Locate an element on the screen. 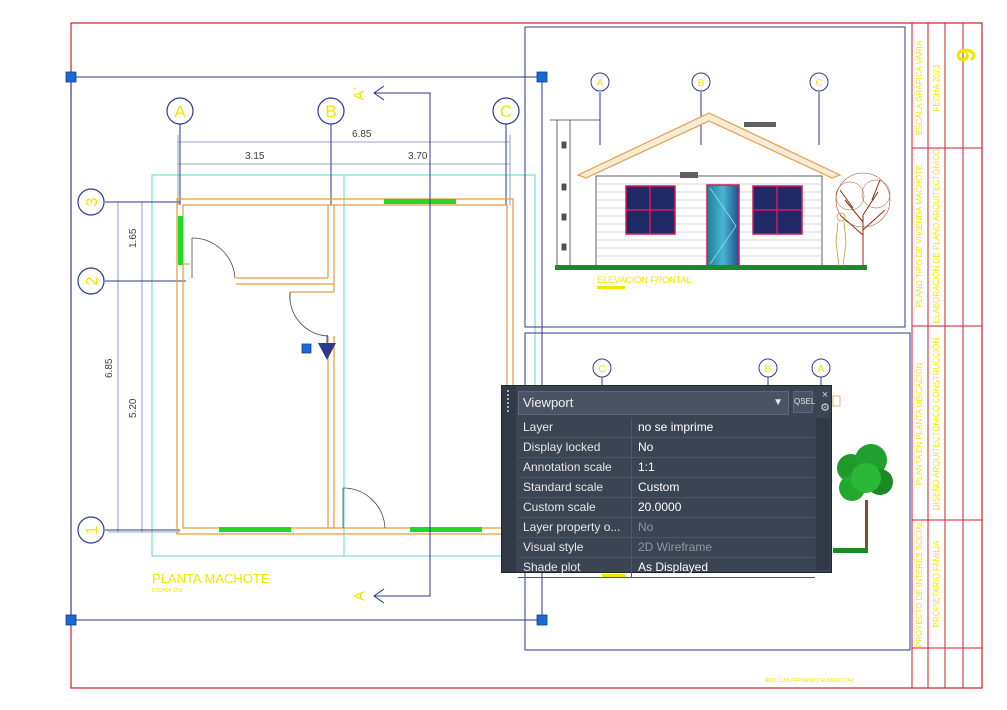  svg-text: 1 is located at coordinates (92, 529).